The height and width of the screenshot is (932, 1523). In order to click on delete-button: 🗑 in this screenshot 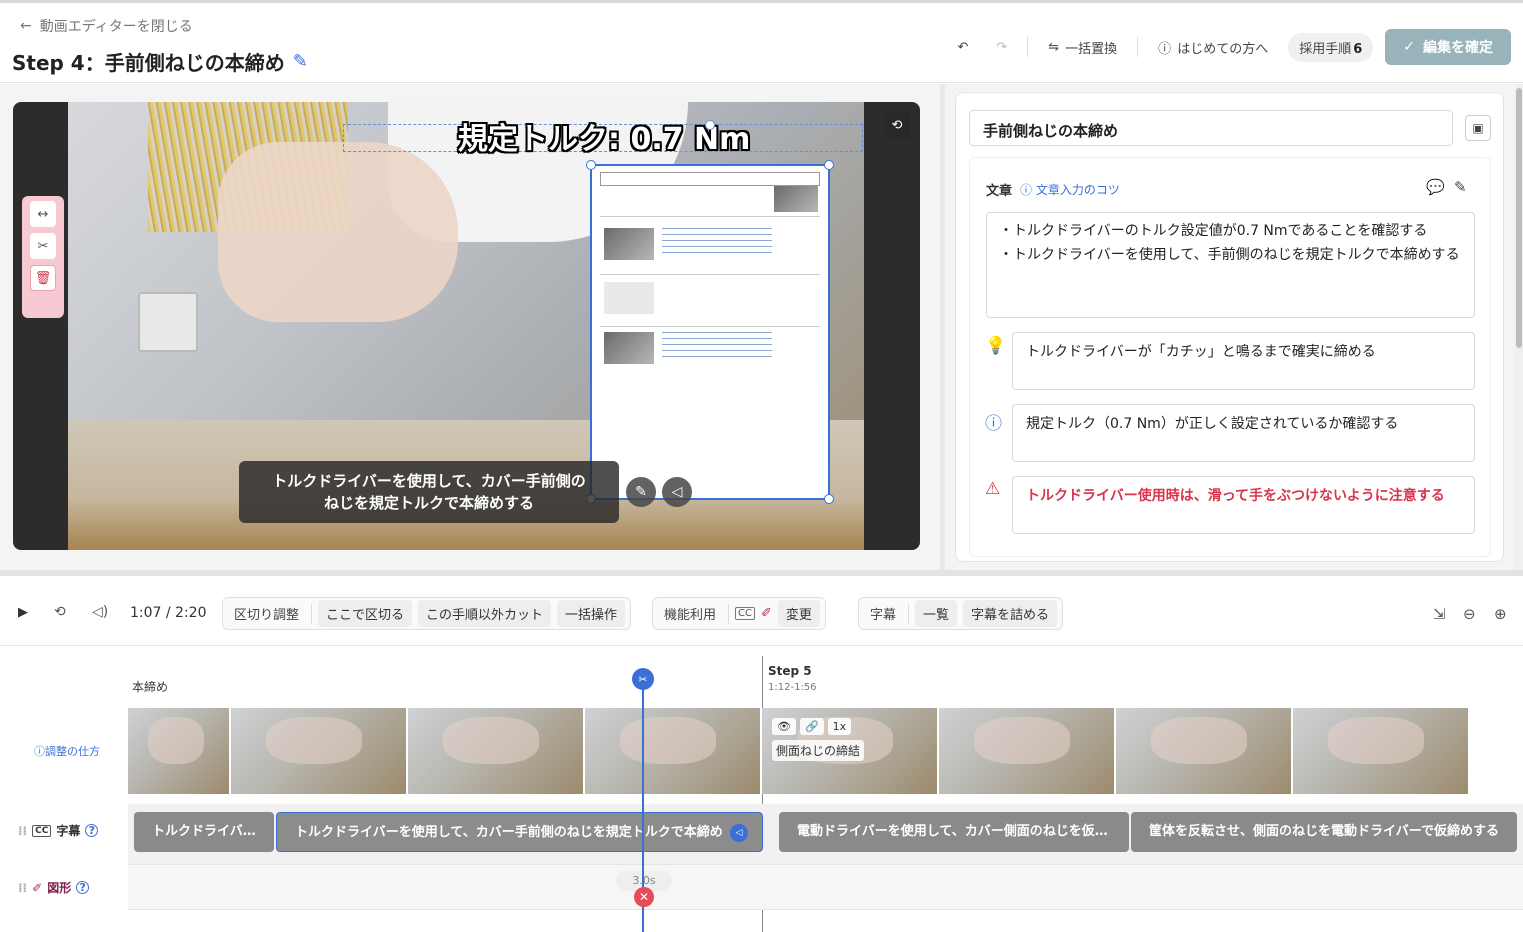, I will do `click(43, 278)`.